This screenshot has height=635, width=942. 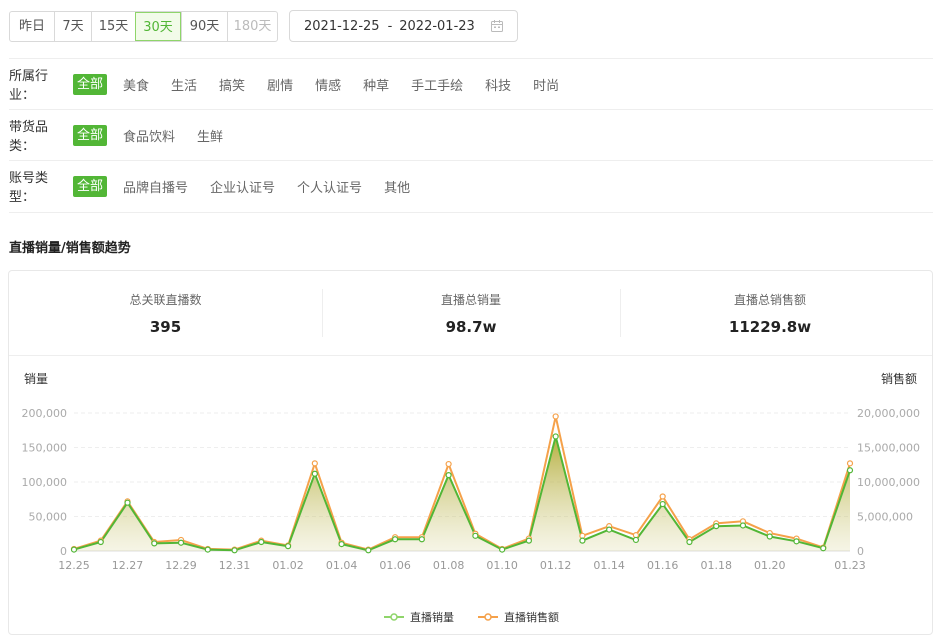 I want to click on date-range-picker: 2021-12-25 - 2022-01-23, so click(x=403, y=26).